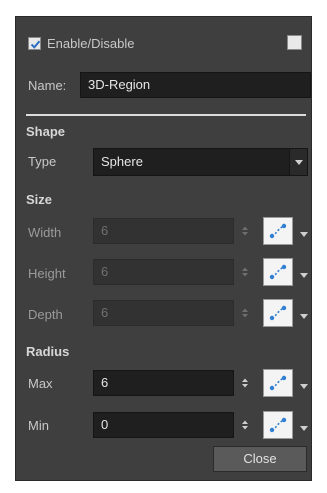  I want to click on size-section-title: Size, so click(39, 199).